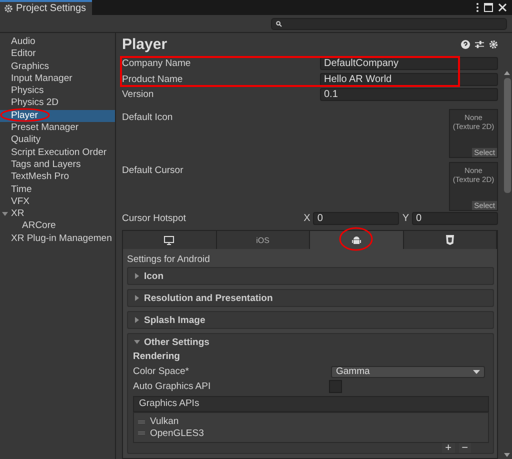 The width and height of the screenshot is (512, 459). What do you see at coordinates (57, 128) in the screenshot?
I see `sidebar-item: Preset Manager` at bounding box center [57, 128].